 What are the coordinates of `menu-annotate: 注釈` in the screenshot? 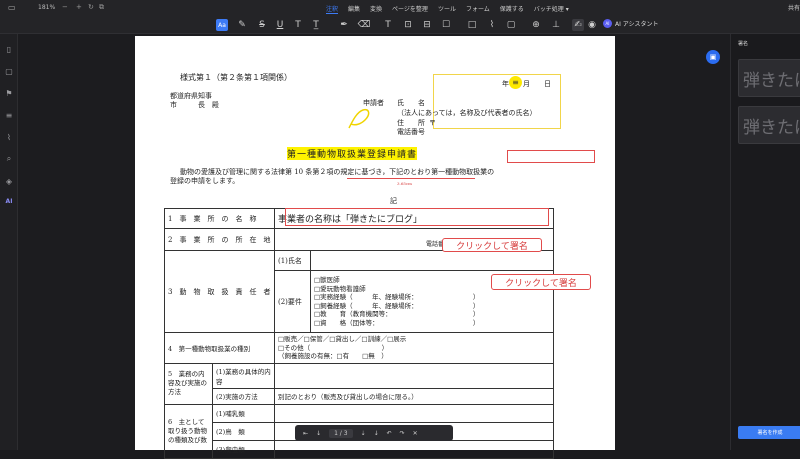 It's located at (332, 9).